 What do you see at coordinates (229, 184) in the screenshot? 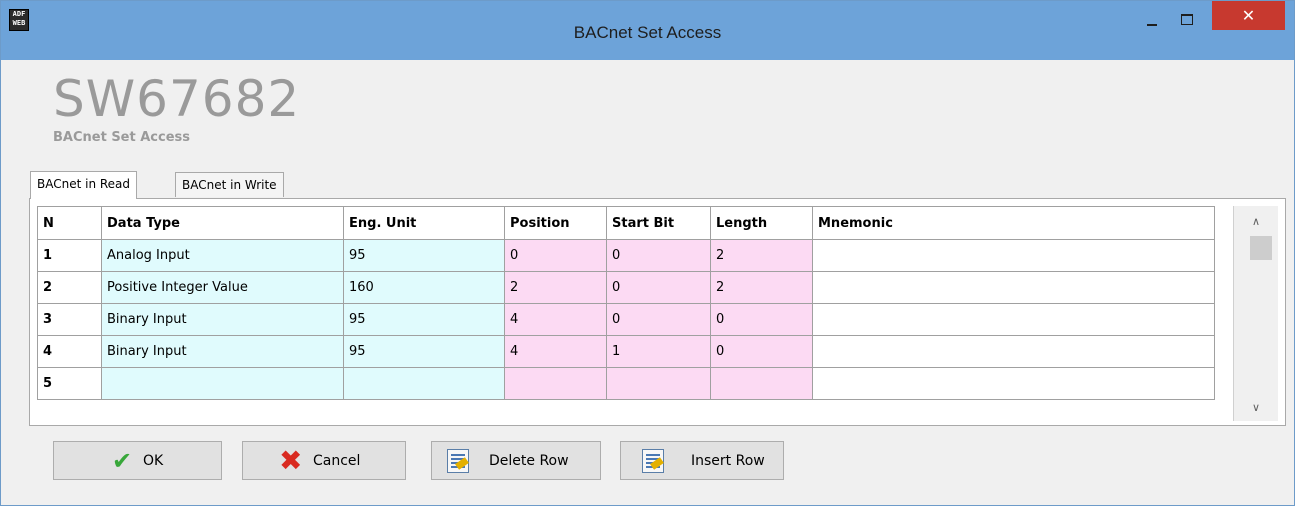
I see `tab-bacnet-in-write: BACnet in Write` at bounding box center [229, 184].